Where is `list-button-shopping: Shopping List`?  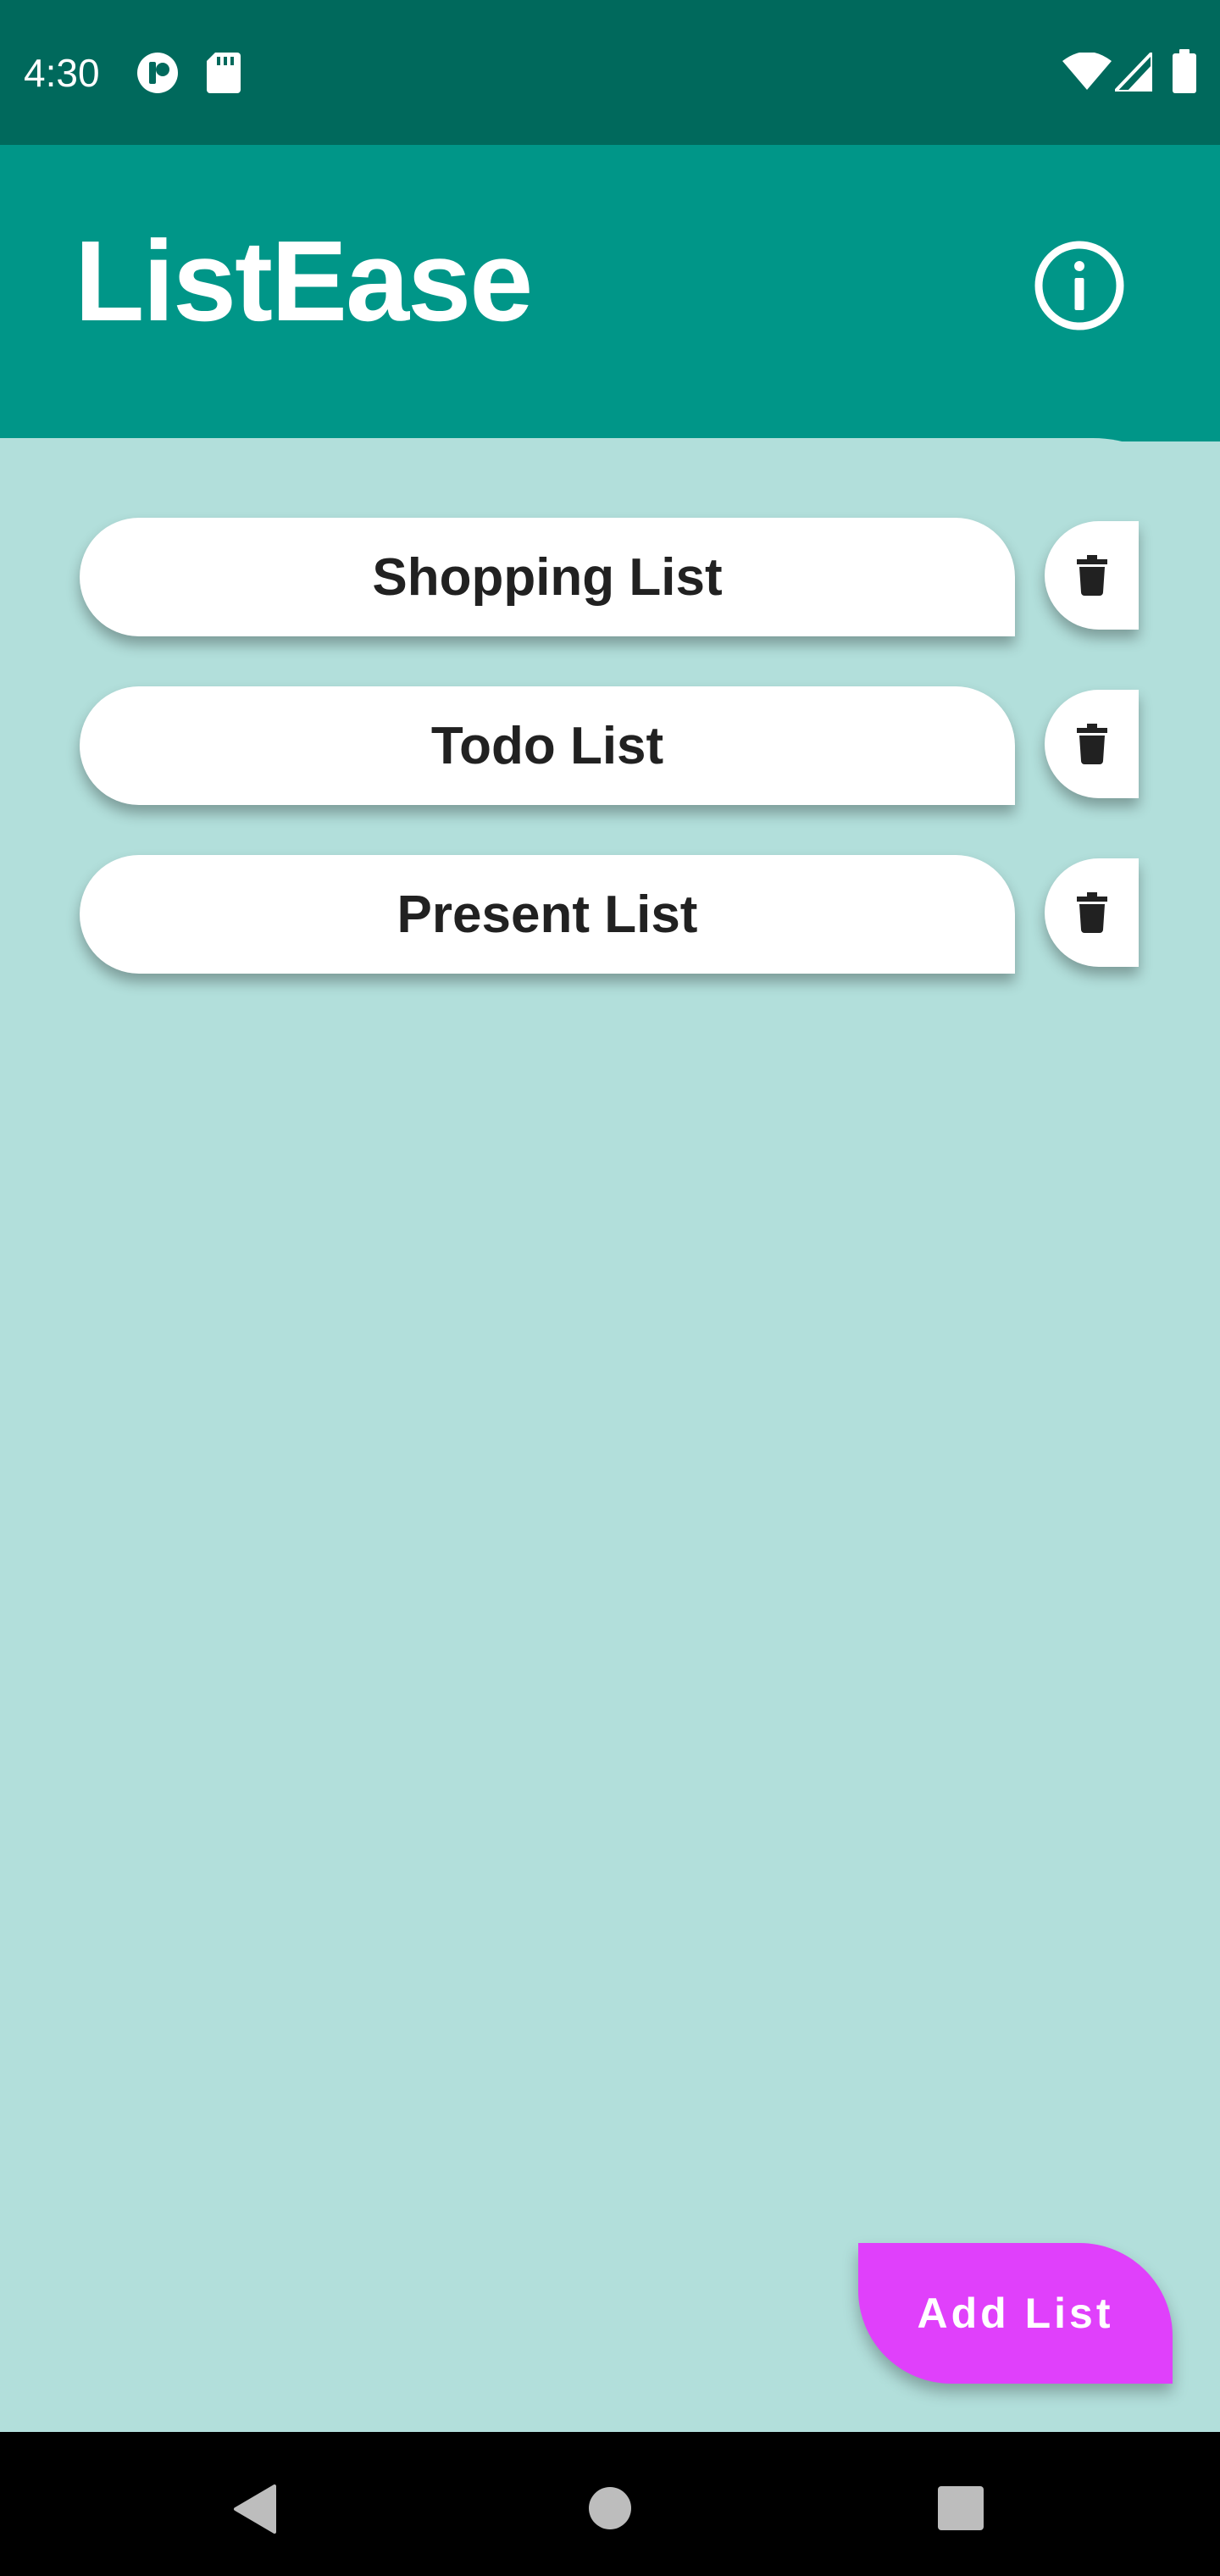
list-button-shopping: Shopping List is located at coordinates (547, 577).